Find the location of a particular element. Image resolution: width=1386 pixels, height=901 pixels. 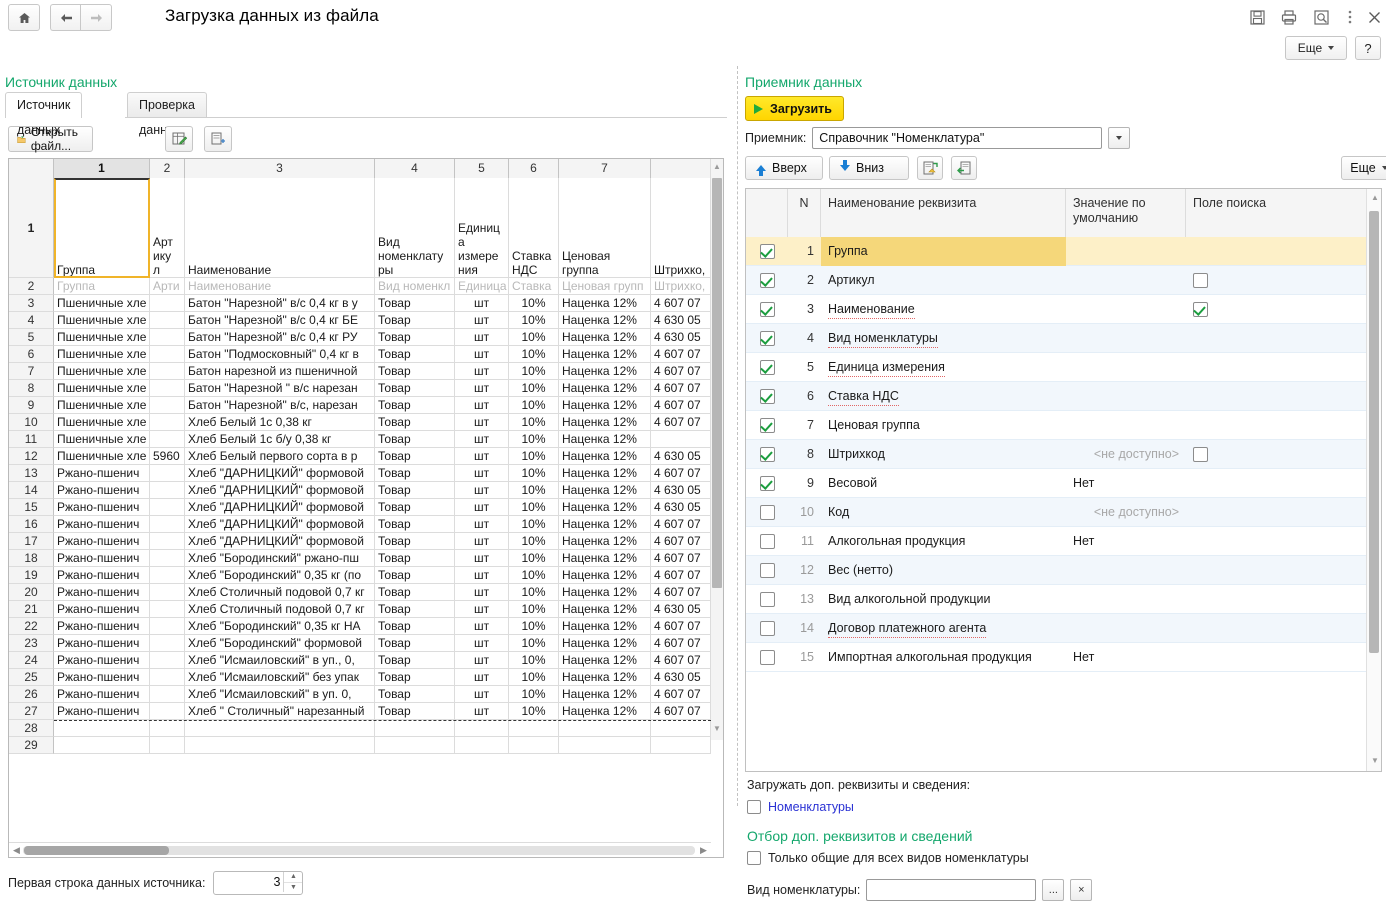

back-icon is located at coordinates (65, 17).